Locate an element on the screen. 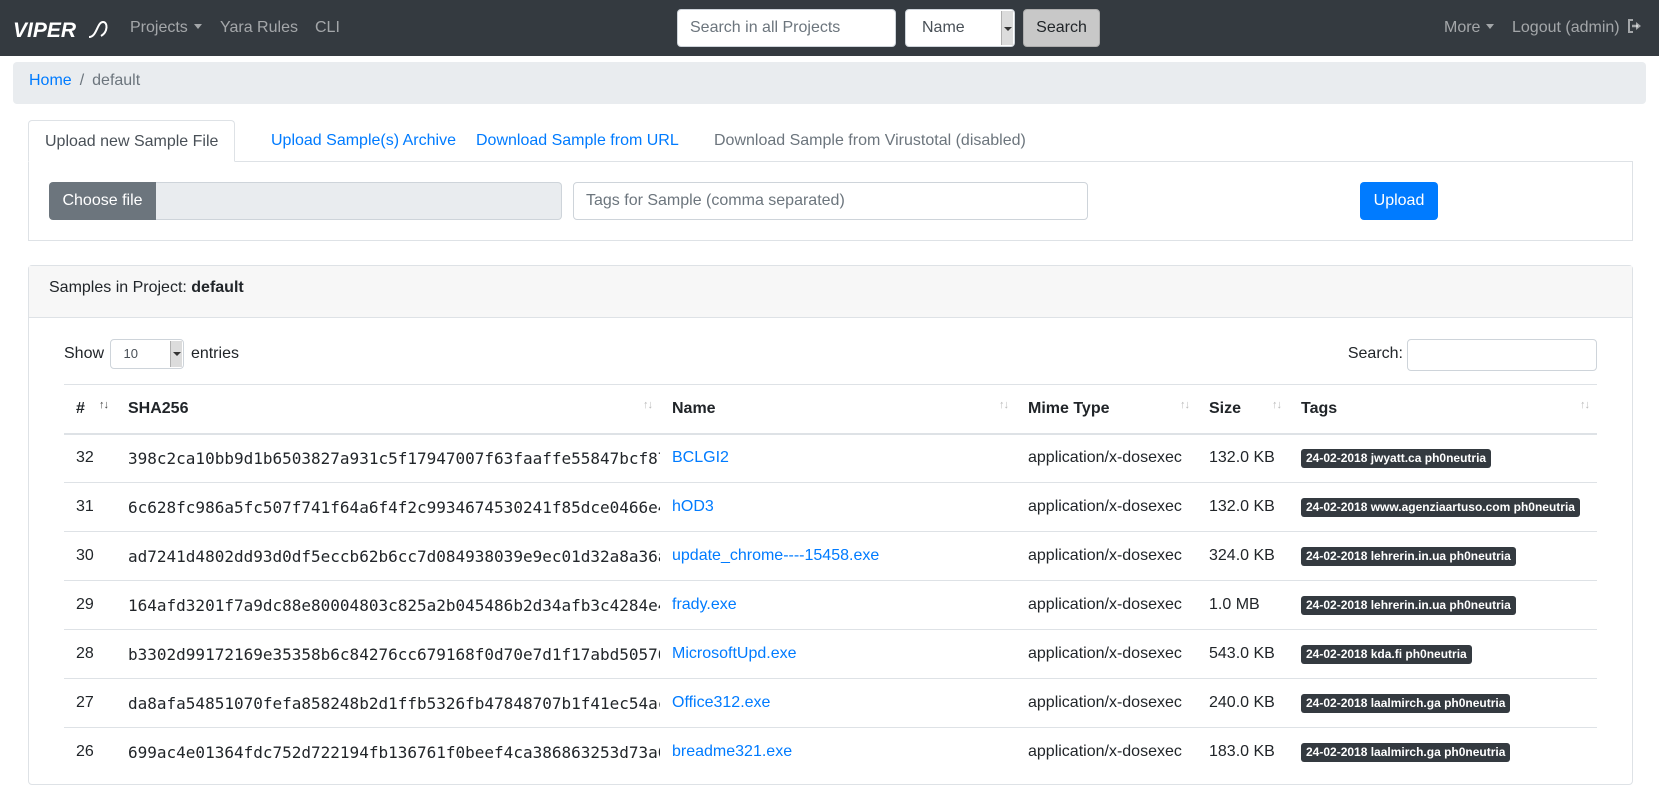  column-header-size: Size ↑↓ is located at coordinates (1243, 409).